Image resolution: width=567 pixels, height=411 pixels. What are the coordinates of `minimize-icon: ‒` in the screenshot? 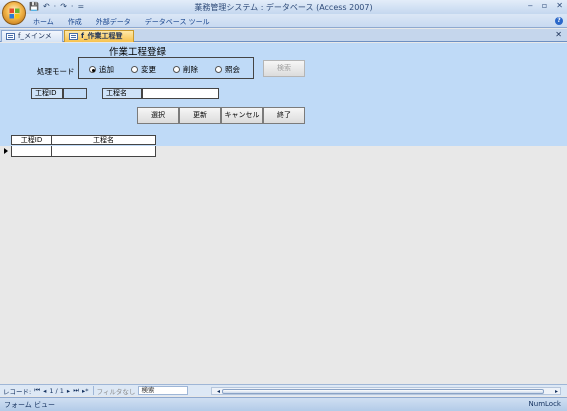 It's located at (530, 5).